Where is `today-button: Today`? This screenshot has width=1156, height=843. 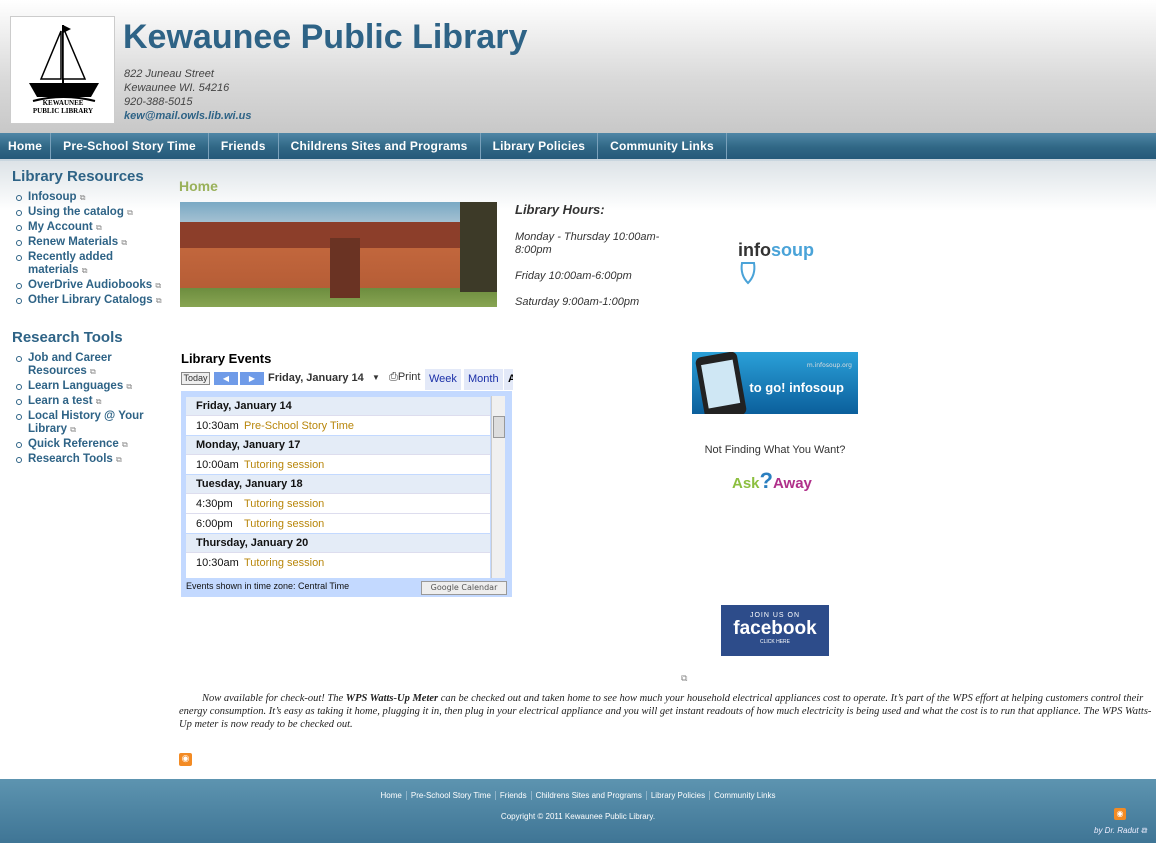
today-button: Today is located at coordinates (195, 378).